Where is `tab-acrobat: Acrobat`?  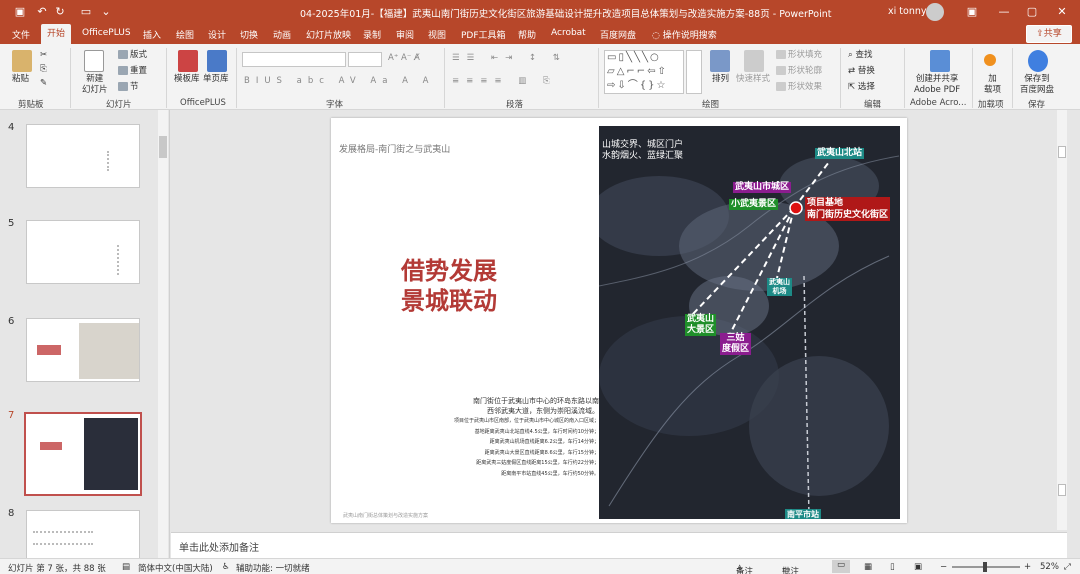 tab-acrobat: Acrobat is located at coordinates (568, 33).